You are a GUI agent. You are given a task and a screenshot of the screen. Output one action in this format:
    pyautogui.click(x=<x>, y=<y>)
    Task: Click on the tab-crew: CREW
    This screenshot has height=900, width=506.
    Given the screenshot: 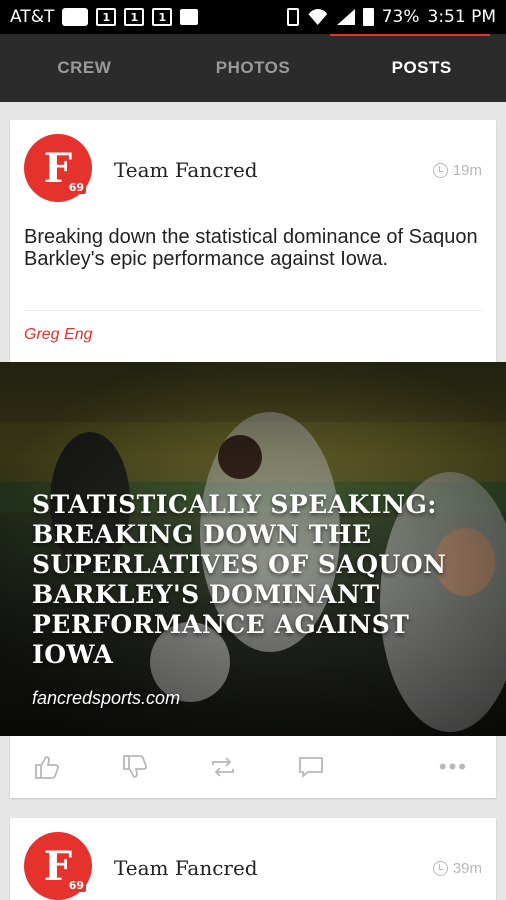 What is the action you would take?
    pyautogui.click(x=84, y=68)
    